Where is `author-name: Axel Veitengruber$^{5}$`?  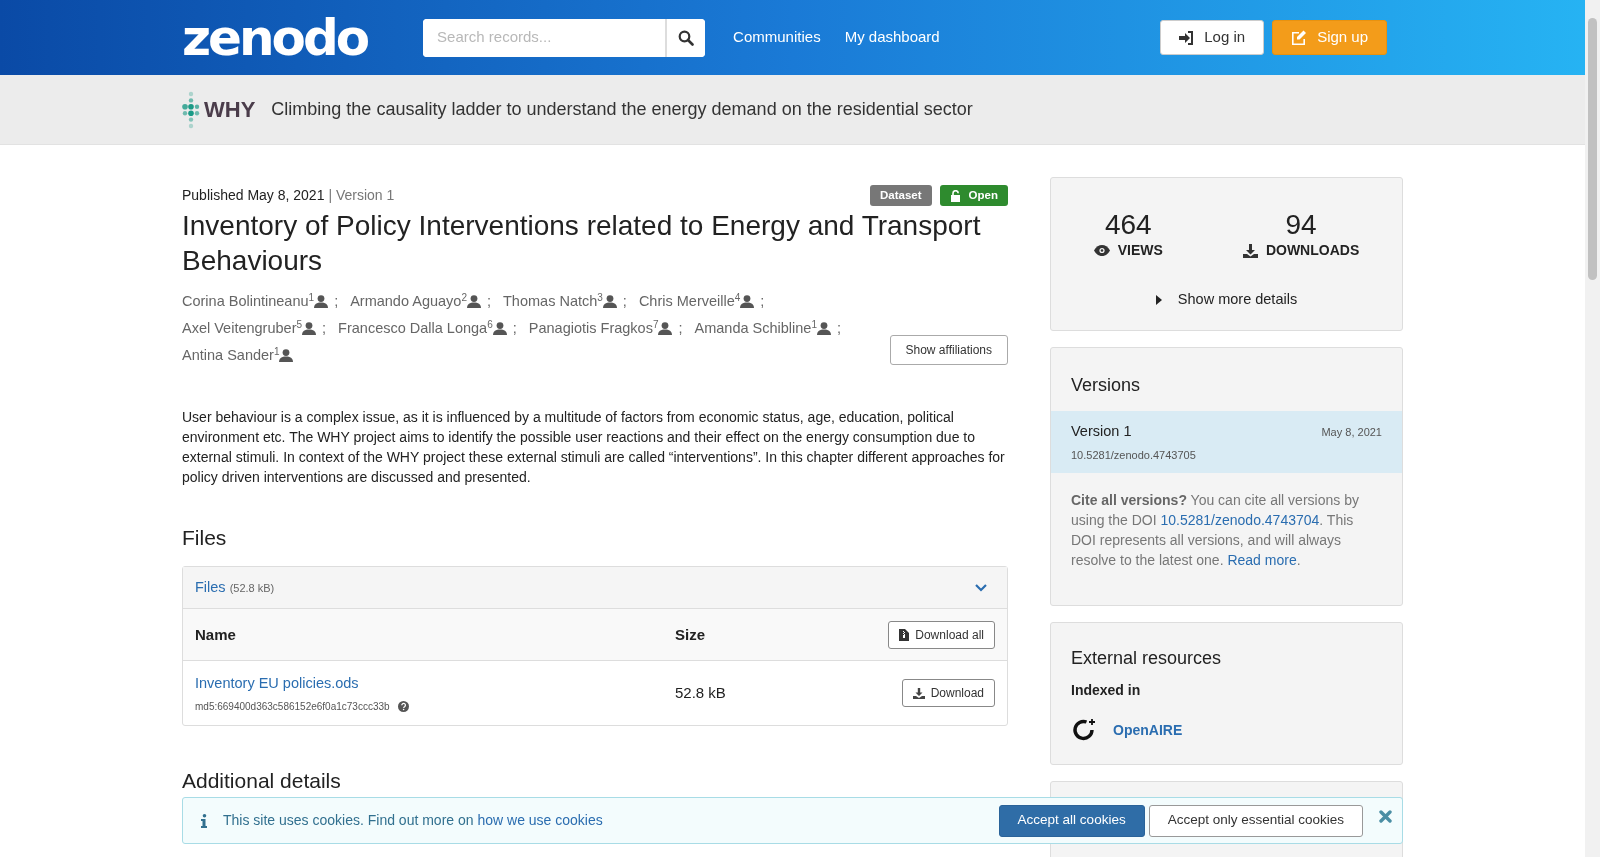
author-name: Axel Veitengruber$^{5}$ is located at coordinates (242, 329).